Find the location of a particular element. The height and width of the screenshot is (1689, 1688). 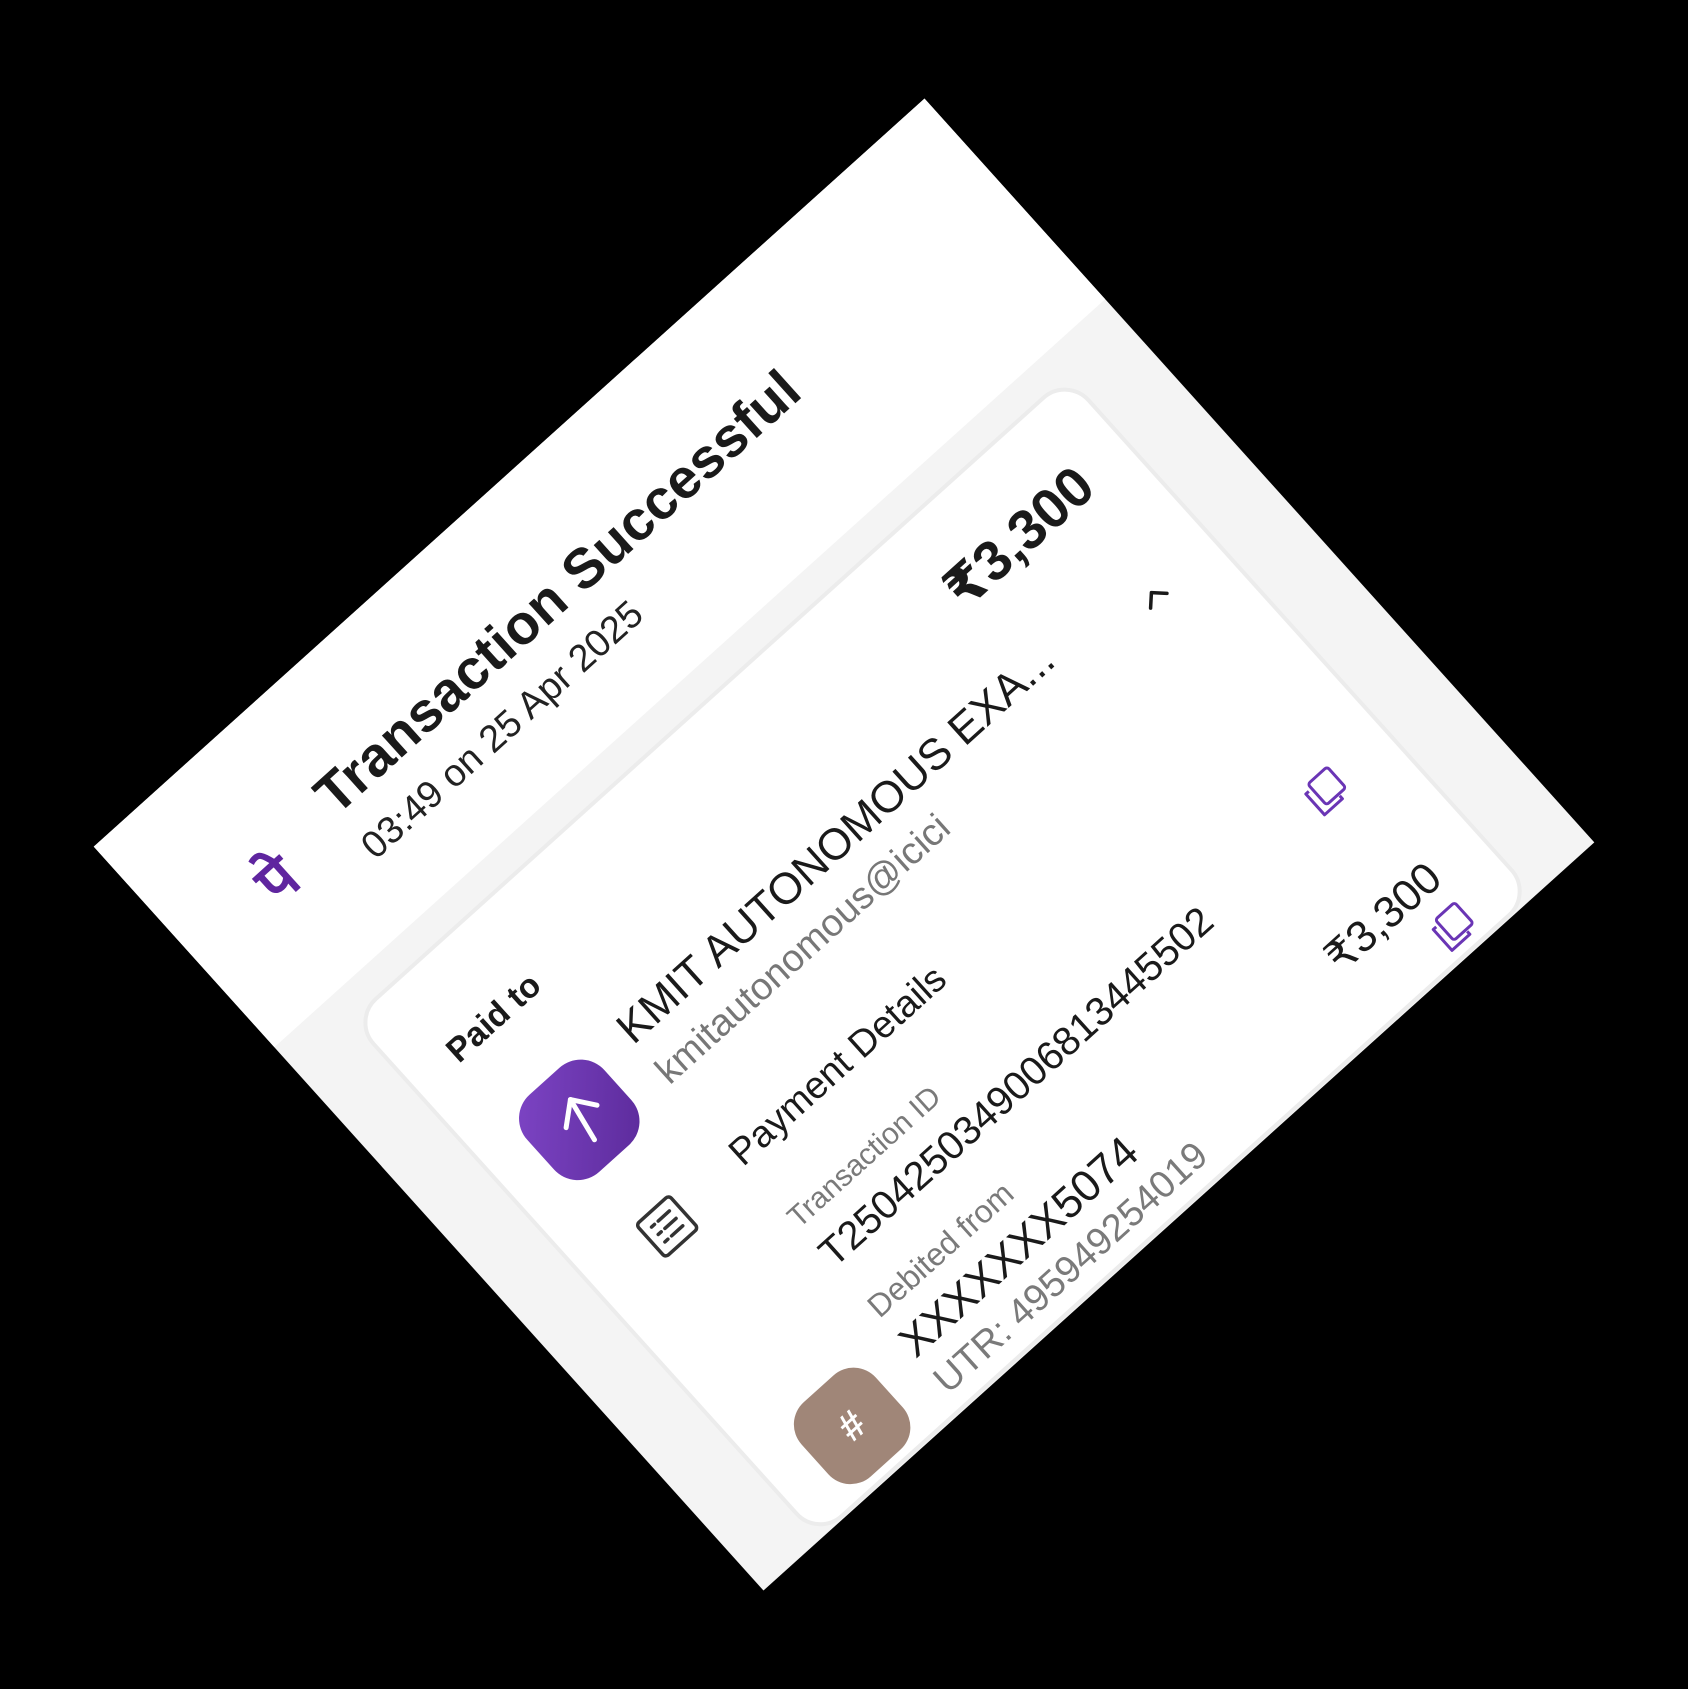

phonepe-logo-icon: पे is located at coordinates (278, 880).